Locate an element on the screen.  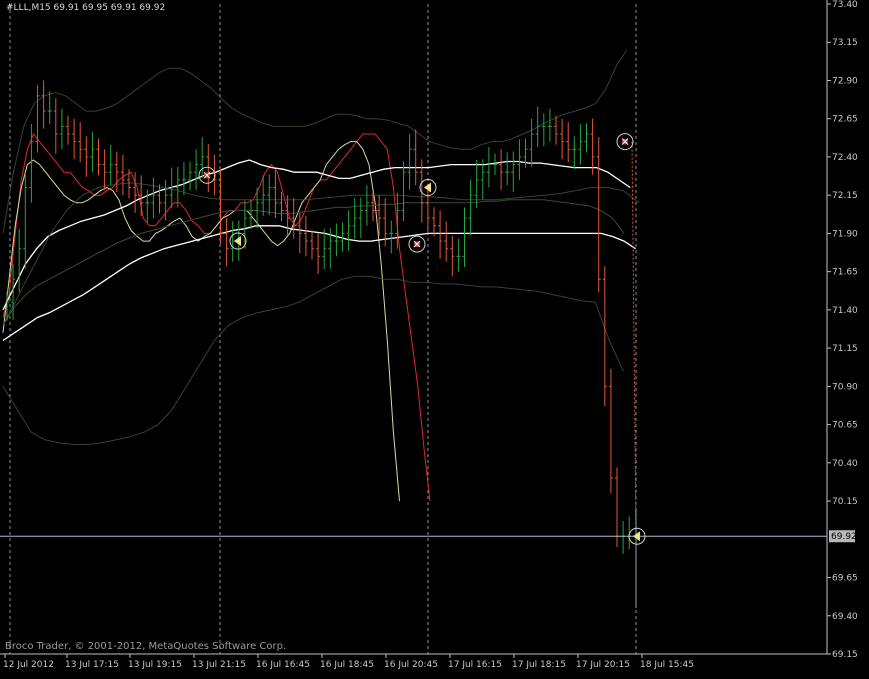
price-tick-label: 72.65 is located at coordinates (845, 120).